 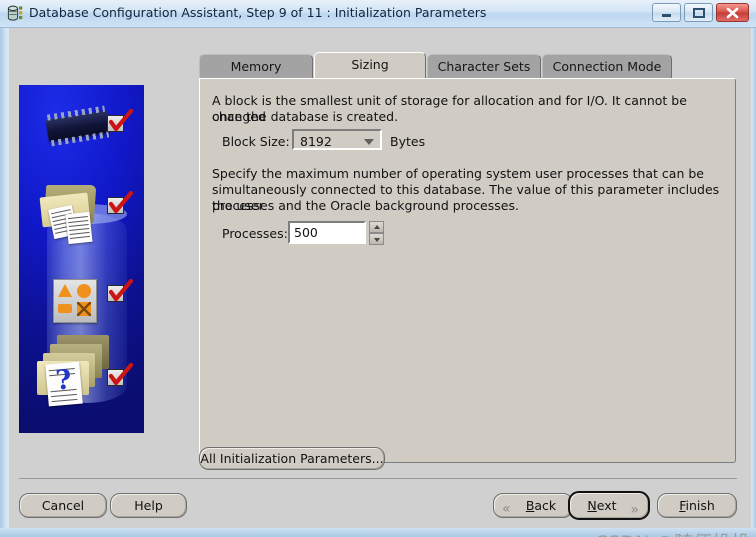 I want to click on chevron-right-icon: », so click(x=634, y=510).